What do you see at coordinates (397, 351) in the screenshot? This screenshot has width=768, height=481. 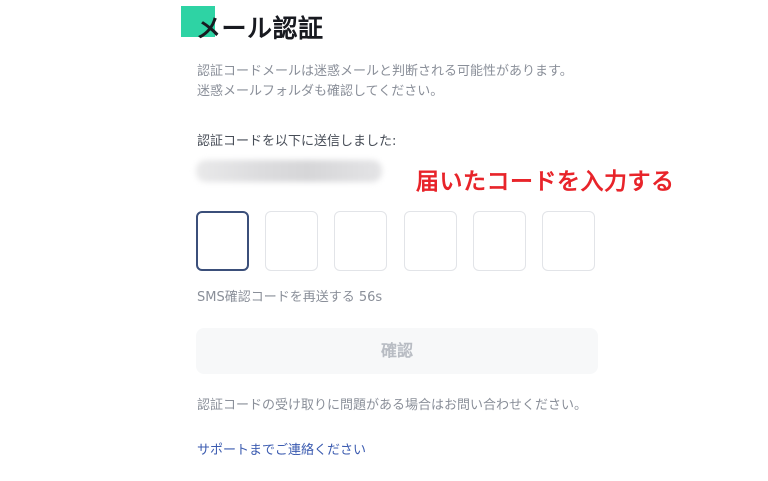 I see `confirm-button: 確認` at bounding box center [397, 351].